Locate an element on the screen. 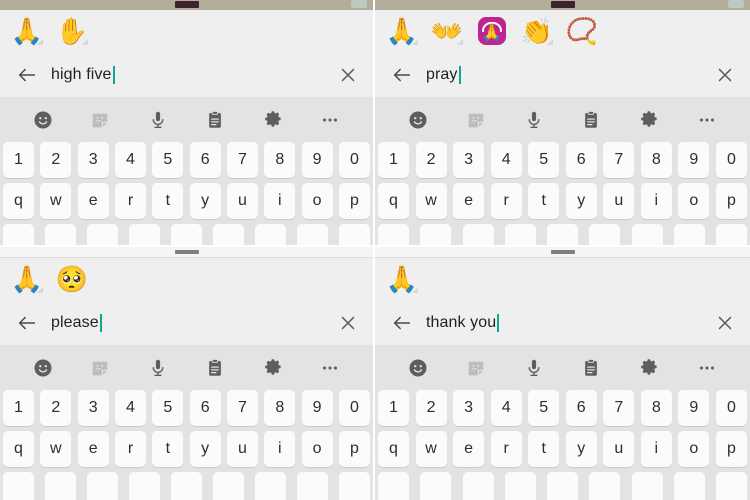  key-9: 9 is located at coordinates (317, 160).